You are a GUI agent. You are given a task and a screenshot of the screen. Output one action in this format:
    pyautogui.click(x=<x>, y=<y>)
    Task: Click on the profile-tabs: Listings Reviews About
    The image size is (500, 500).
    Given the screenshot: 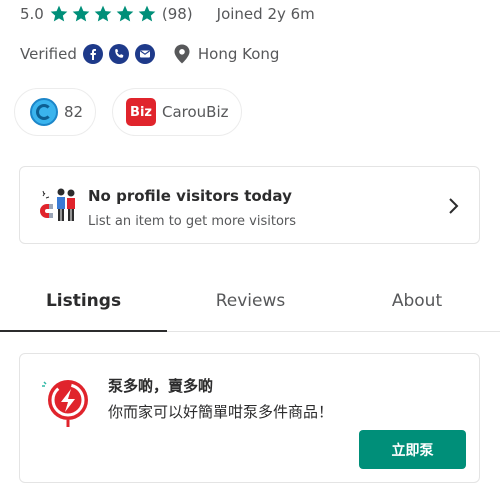 What is the action you would take?
    pyautogui.click(x=250, y=301)
    